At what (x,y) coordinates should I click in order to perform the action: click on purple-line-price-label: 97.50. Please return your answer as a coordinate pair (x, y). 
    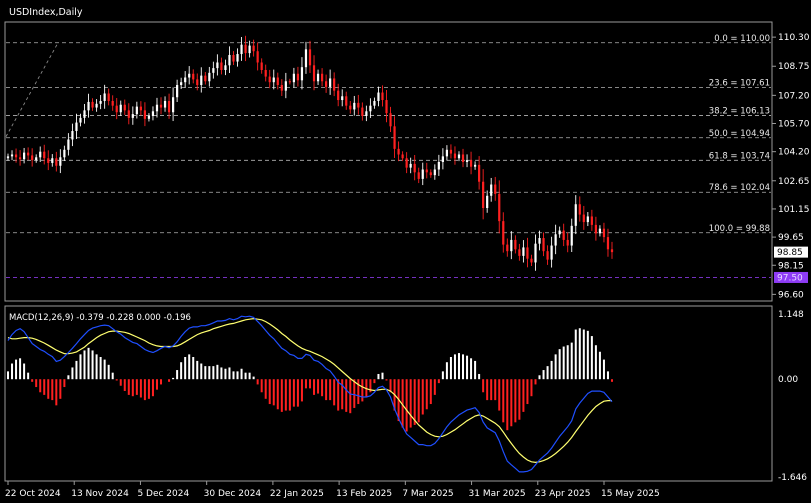
    Looking at the image, I should click on (790, 278).